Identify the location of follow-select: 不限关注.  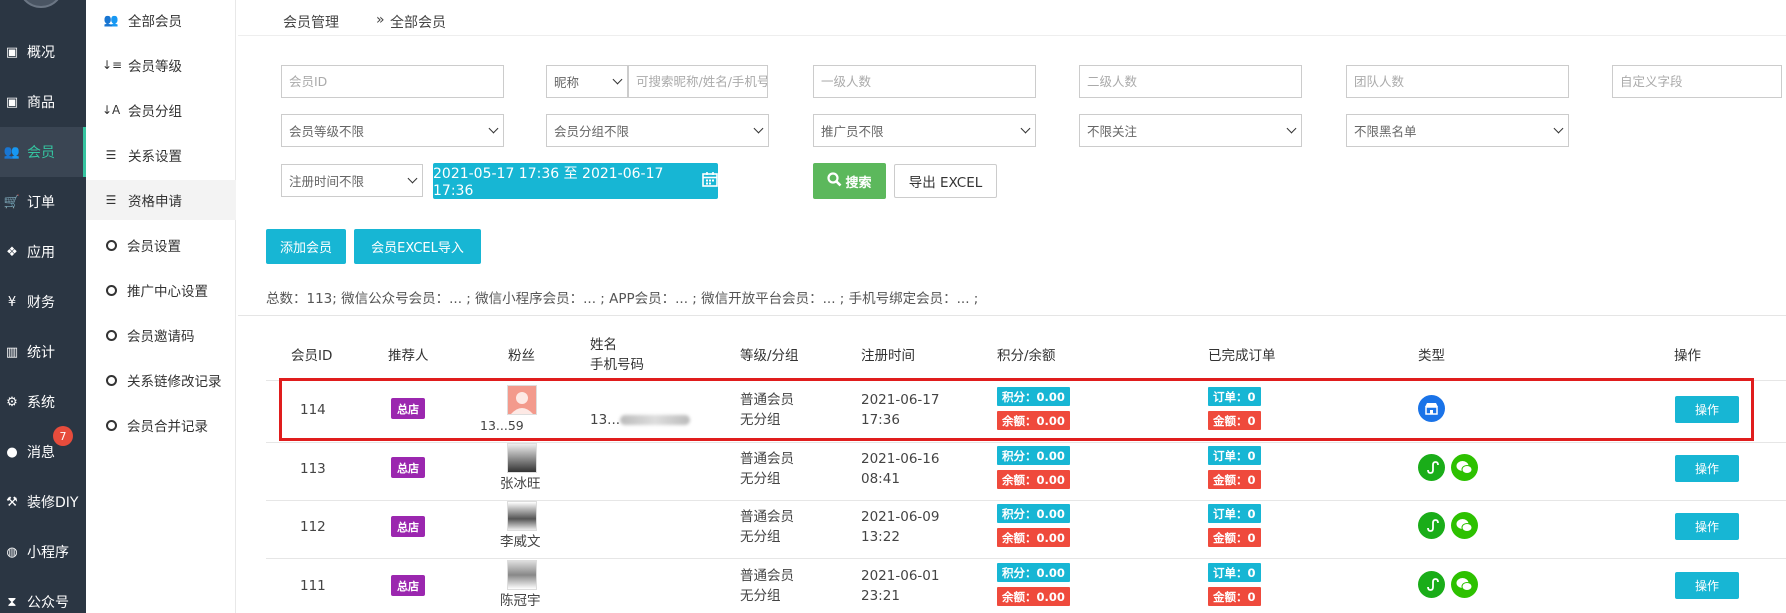
(1190, 130).